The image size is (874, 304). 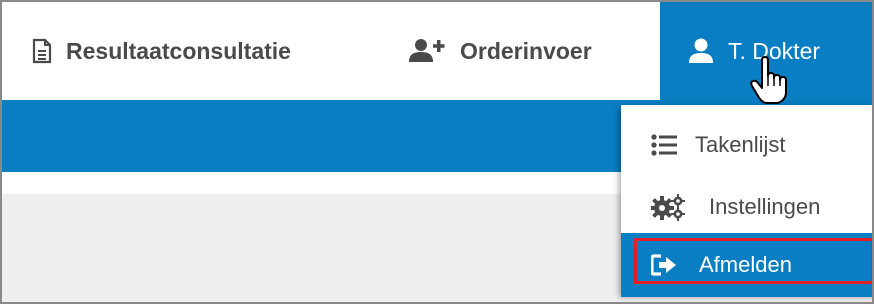 What do you see at coordinates (42, 51) in the screenshot?
I see `document-icon` at bounding box center [42, 51].